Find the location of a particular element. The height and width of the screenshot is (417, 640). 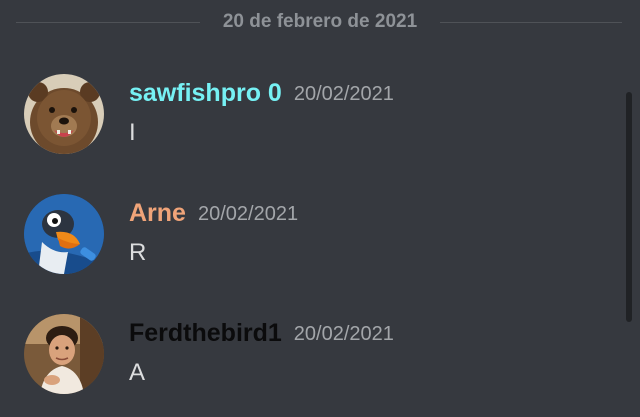

divider-line-left is located at coordinates (108, 22).